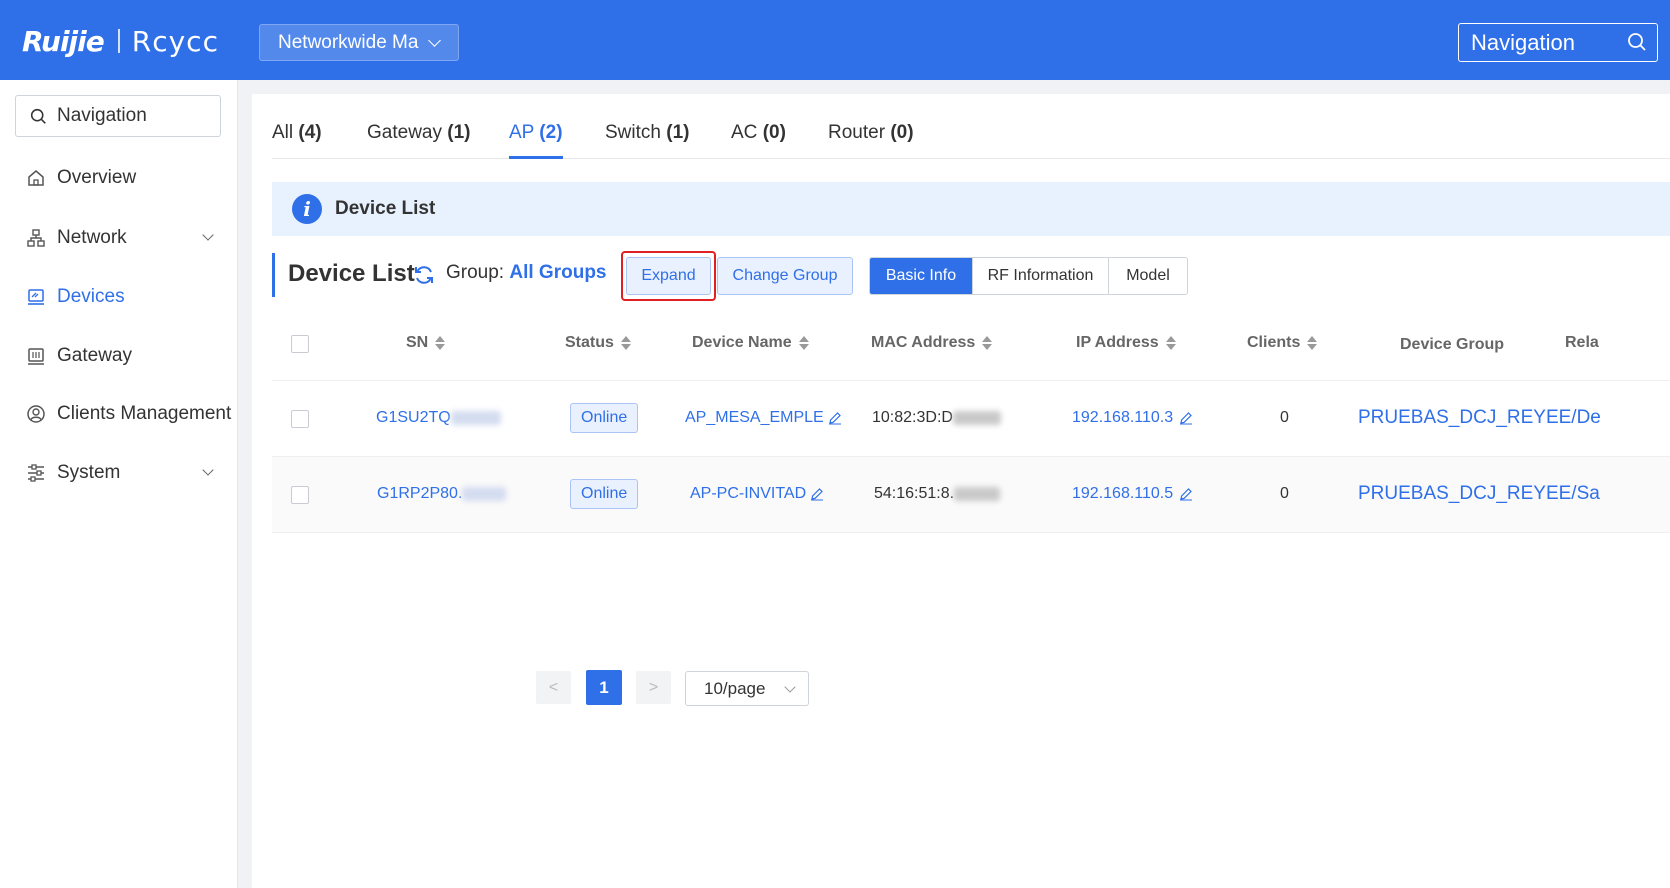 The image size is (1670, 888). What do you see at coordinates (1040, 276) in the screenshot?
I see `rf-information-tab: RF Information` at bounding box center [1040, 276].